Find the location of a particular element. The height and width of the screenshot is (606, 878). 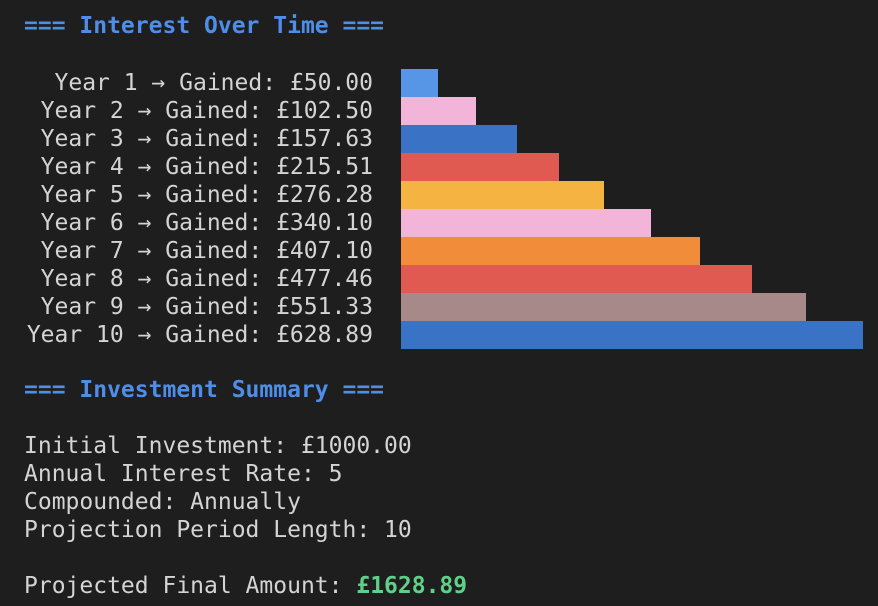

interest-heading: === Interest Over Time === is located at coordinates (204, 26).